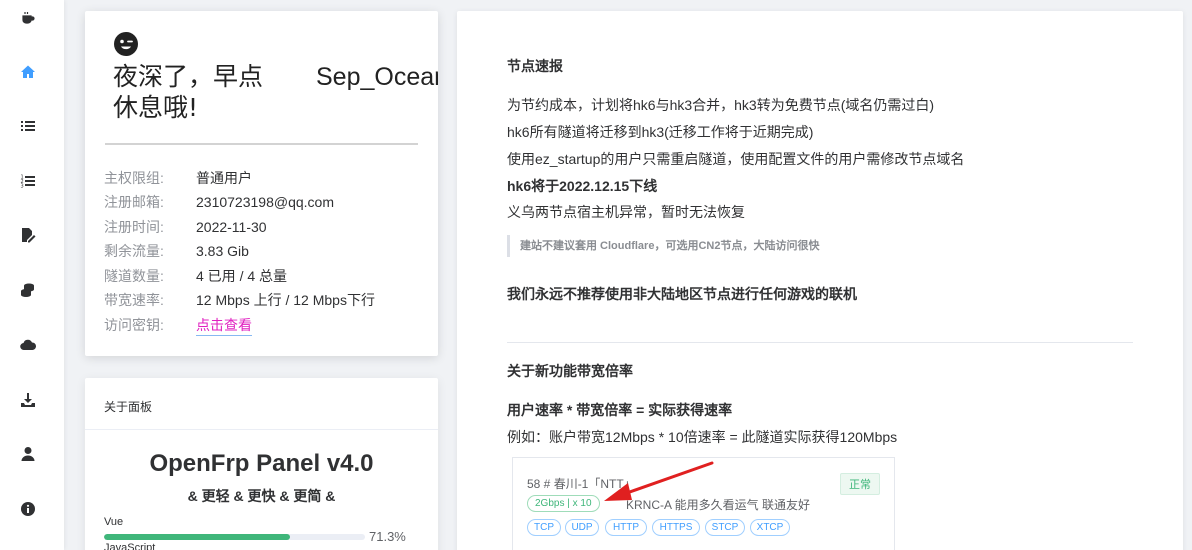 Image resolution: width=1192 pixels, height=550 pixels. What do you see at coordinates (736, 159) in the screenshot?
I see `notice-line: 使用ez_startup的用户只需重启隧道，使用配置文件的用户需修改节点域名` at bounding box center [736, 159].